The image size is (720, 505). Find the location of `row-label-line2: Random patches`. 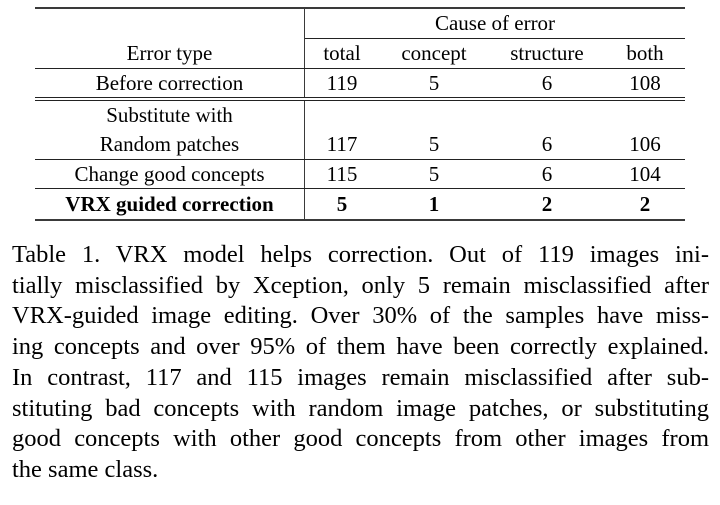

row-label-line2: Random patches is located at coordinates (170, 144).